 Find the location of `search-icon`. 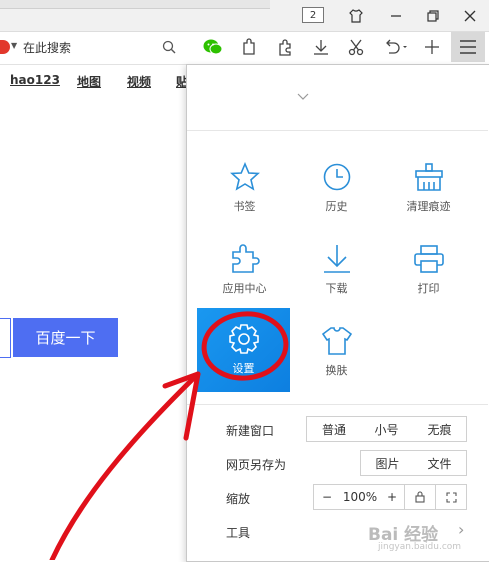

search-icon is located at coordinates (169, 48).